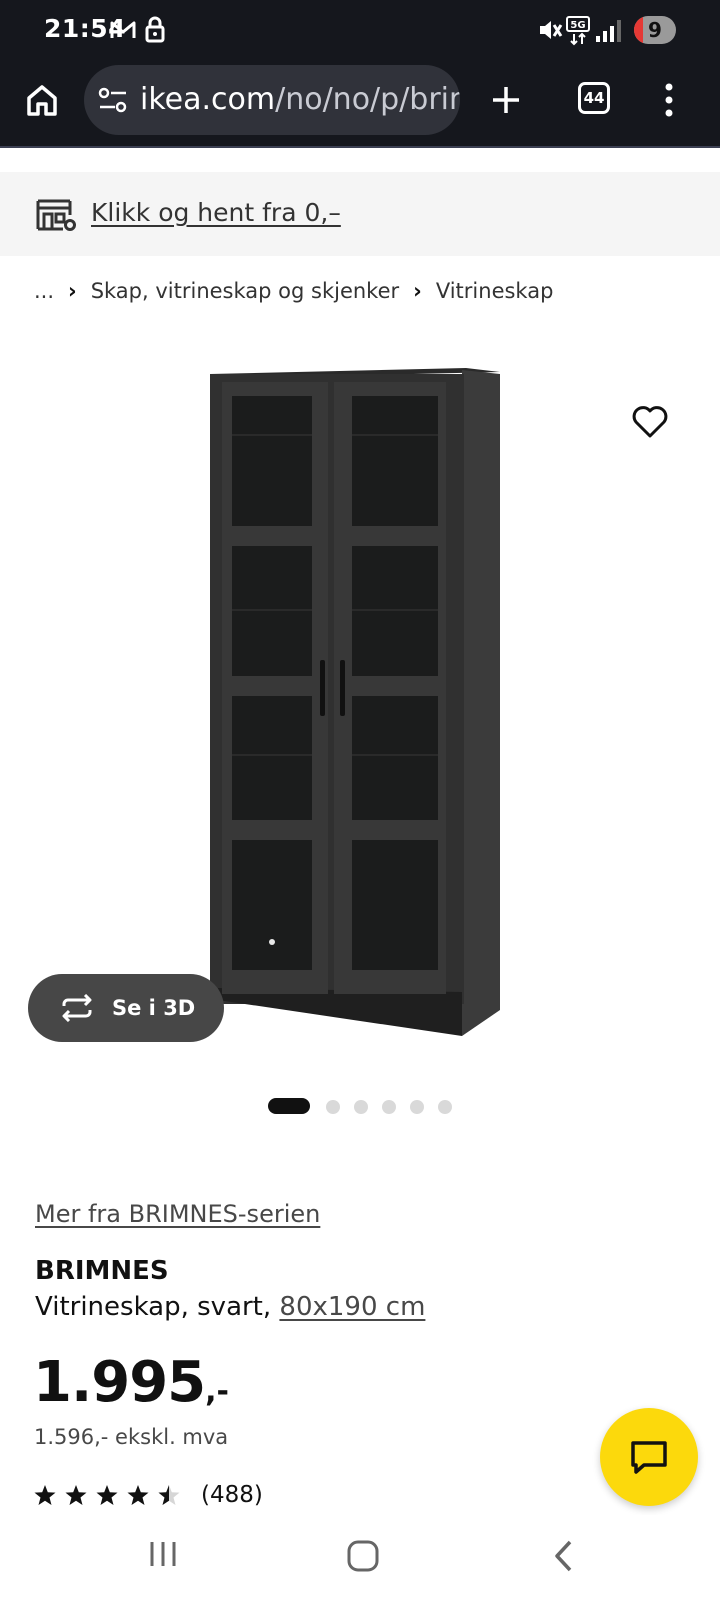  Describe the element at coordinates (594, 98) in the screenshot. I see `tab-switcher-button: 44` at that location.